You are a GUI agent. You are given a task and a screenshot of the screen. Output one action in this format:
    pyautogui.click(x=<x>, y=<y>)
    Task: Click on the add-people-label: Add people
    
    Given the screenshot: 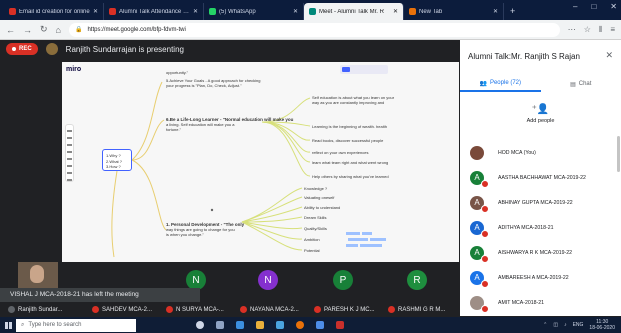 What is the action you would take?
    pyautogui.click(x=540, y=121)
    